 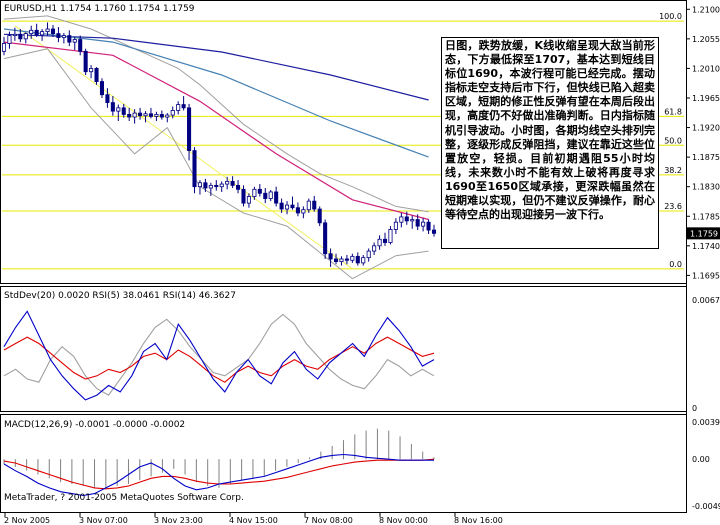 What do you see at coordinates (673, 140) in the screenshot?
I see `fib-level-label: 50.0` at bounding box center [673, 140].